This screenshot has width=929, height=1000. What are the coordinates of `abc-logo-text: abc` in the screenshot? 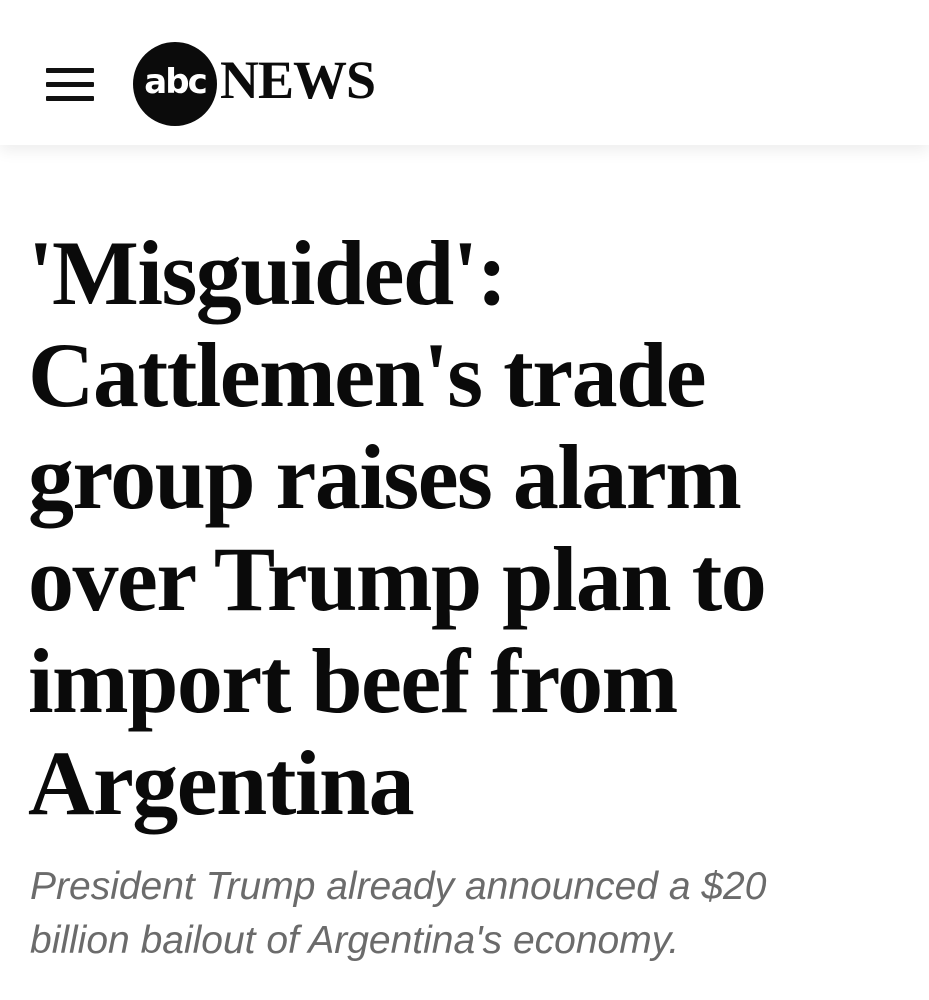 It's located at (175, 82).